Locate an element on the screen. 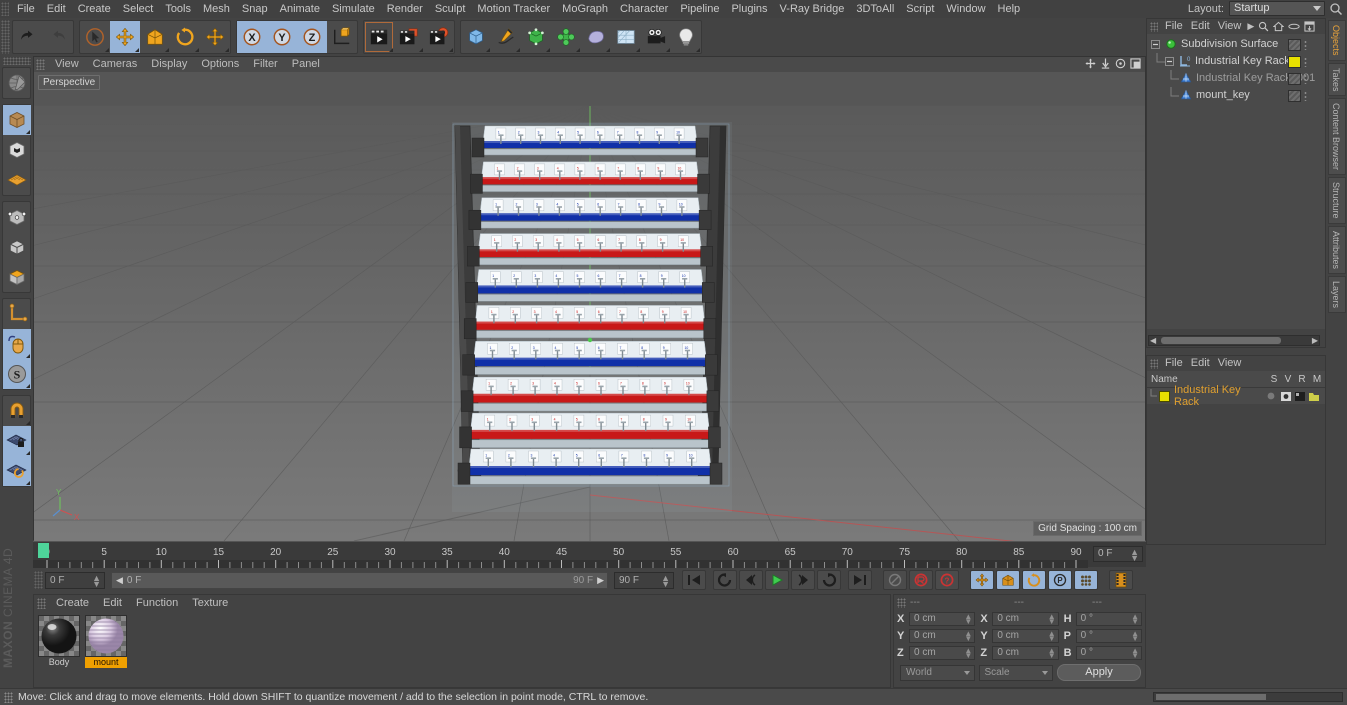 This screenshot has height=705, width=1347. layer-menu-edit: Edit is located at coordinates (1200, 363).